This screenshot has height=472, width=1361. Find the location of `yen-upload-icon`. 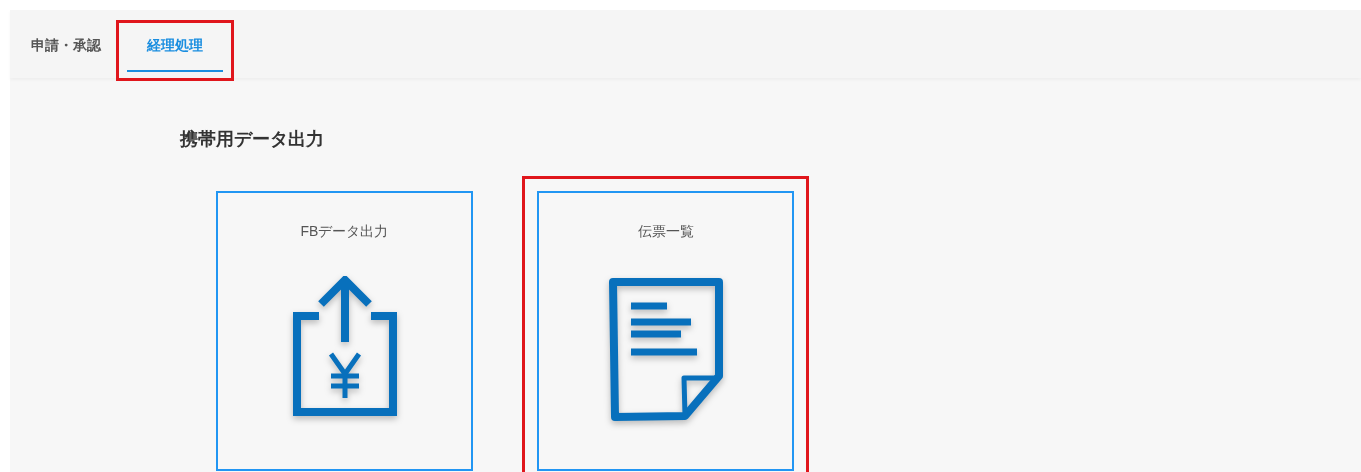

yen-upload-icon is located at coordinates (344, 346).